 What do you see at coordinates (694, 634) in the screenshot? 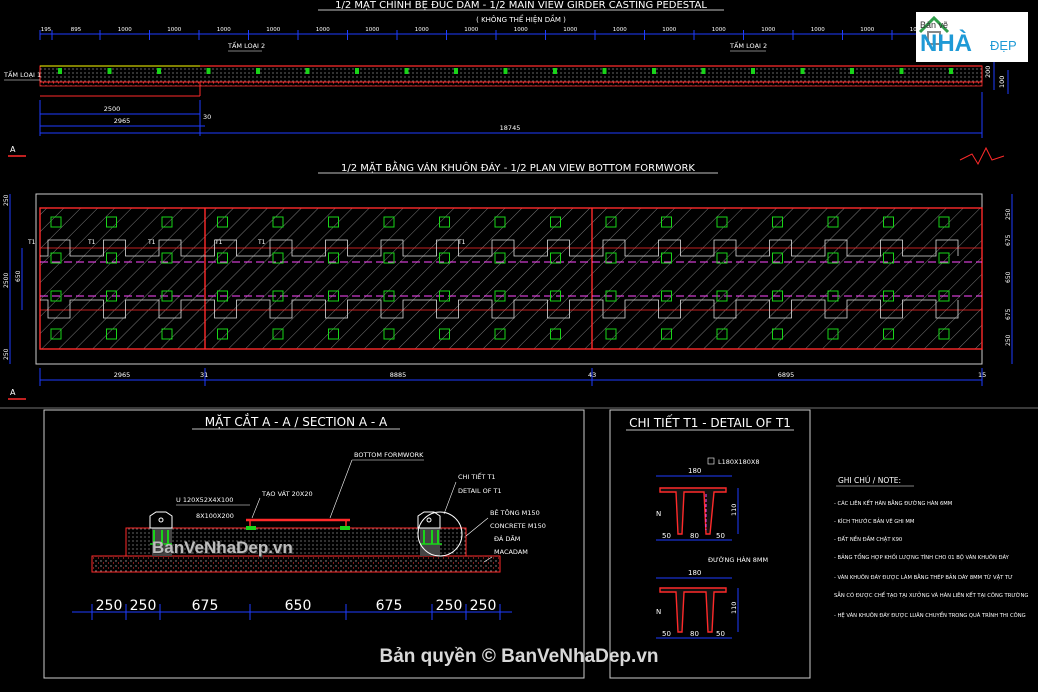
I see `detail2-part-b: 80` at bounding box center [694, 634].